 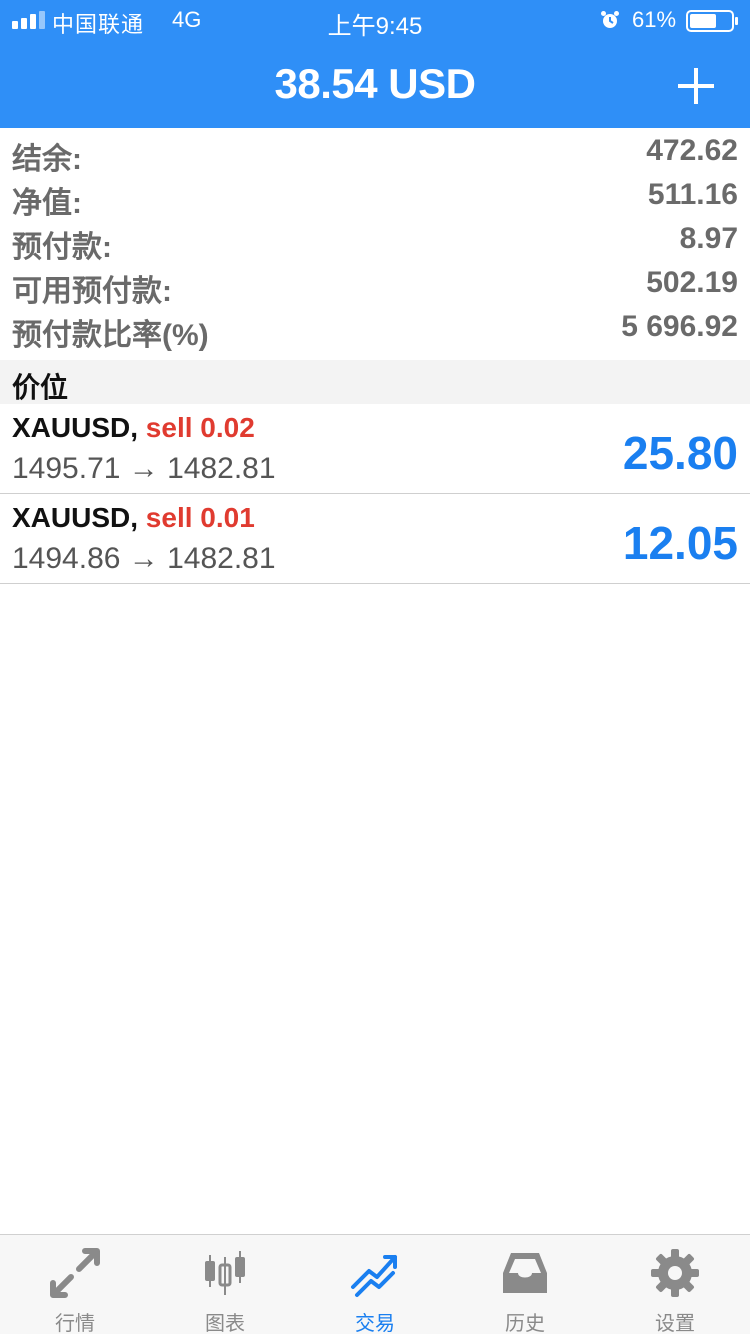 What do you see at coordinates (375, 83) in the screenshot?
I see `page-title: 38.54 USD` at bounding box center [375, 83].